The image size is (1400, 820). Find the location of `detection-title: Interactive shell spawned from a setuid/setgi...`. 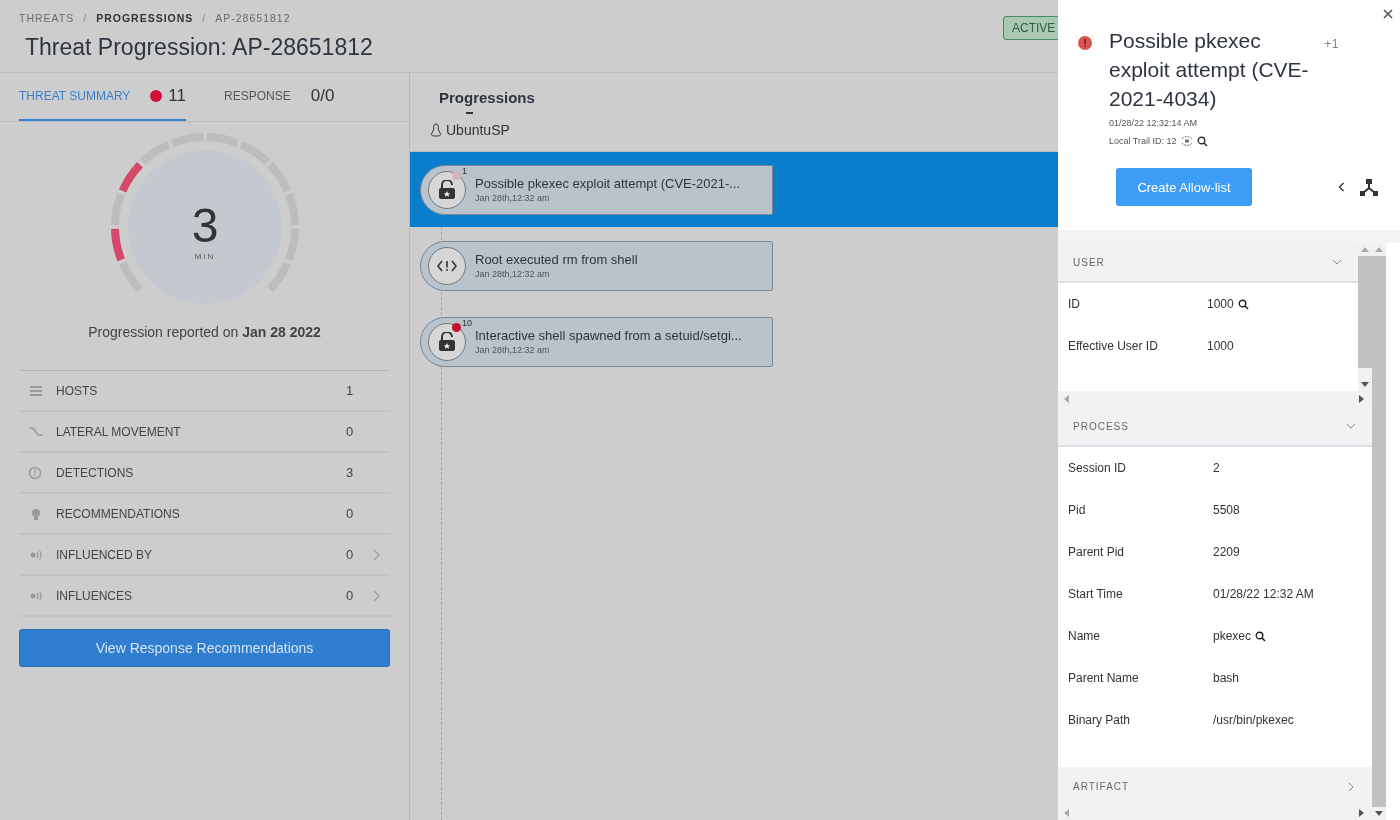

detection-title: Interactive shell spawned from a setuid/setgi... is located at coordinates (608, 335).